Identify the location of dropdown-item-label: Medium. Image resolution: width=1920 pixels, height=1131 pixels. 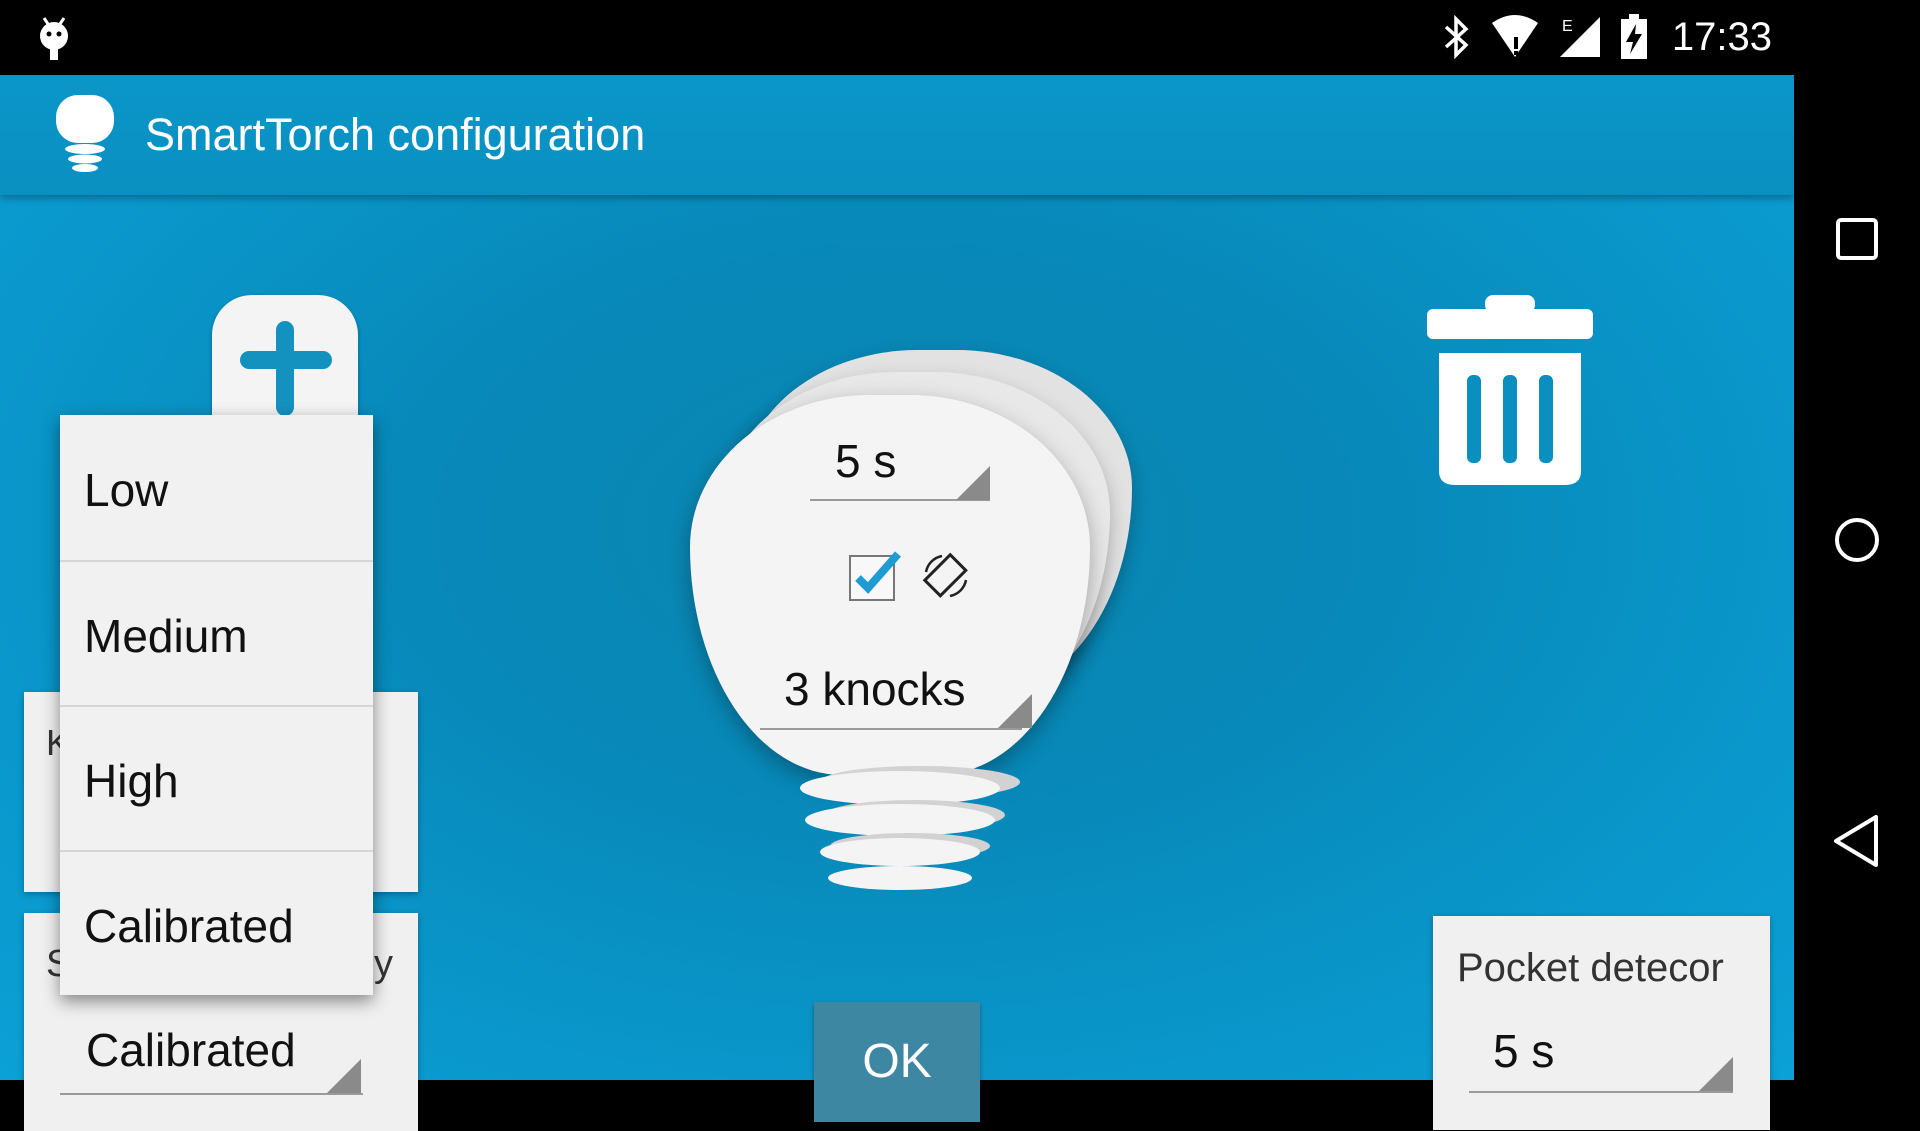
(166, 636).